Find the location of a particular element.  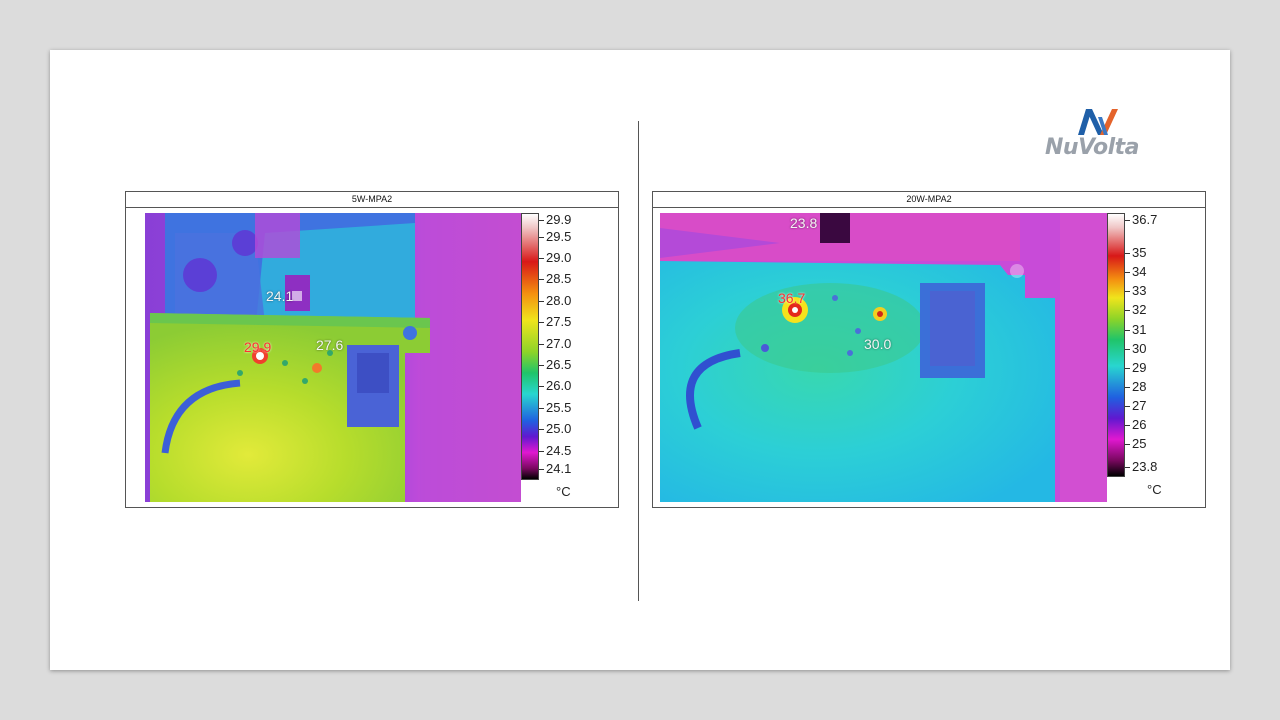

scale-label: 26.0 is located at coordinates (559, 385).